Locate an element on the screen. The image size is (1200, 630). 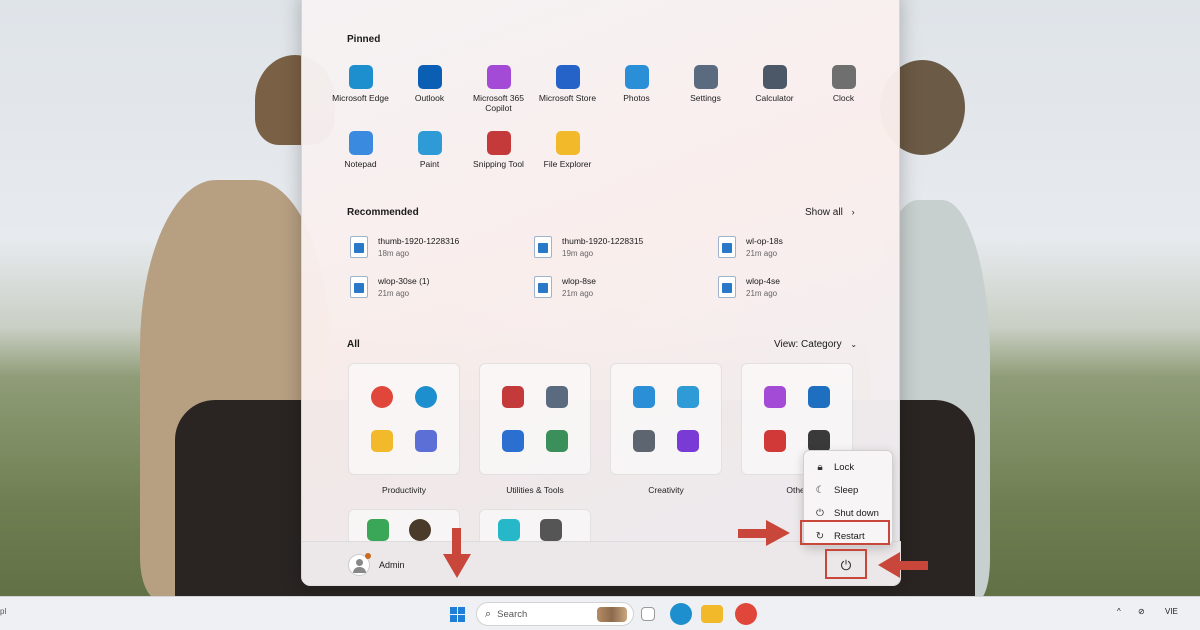
pinned-app-label: Clock is located at coordinates (843, 98).